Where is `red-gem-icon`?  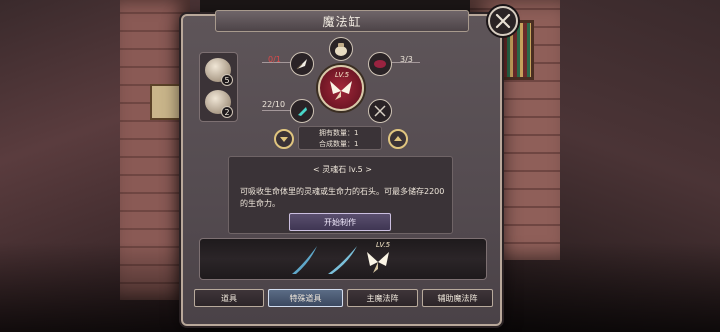
red-gem-icon is located at coordinates (380, 64).